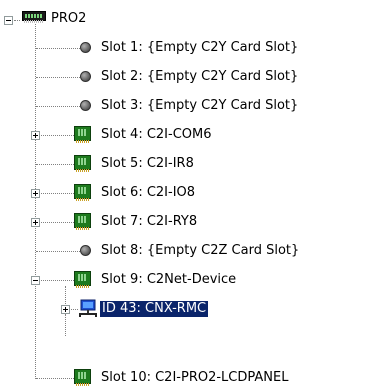 The image size is (373, 387). What do you see at coordinates (194, 378) in the screenshot?
I see `tree-item-slot-10: Slot 10: C2I-PRO2-LCDPANEL` at bounding box center [194, 378].